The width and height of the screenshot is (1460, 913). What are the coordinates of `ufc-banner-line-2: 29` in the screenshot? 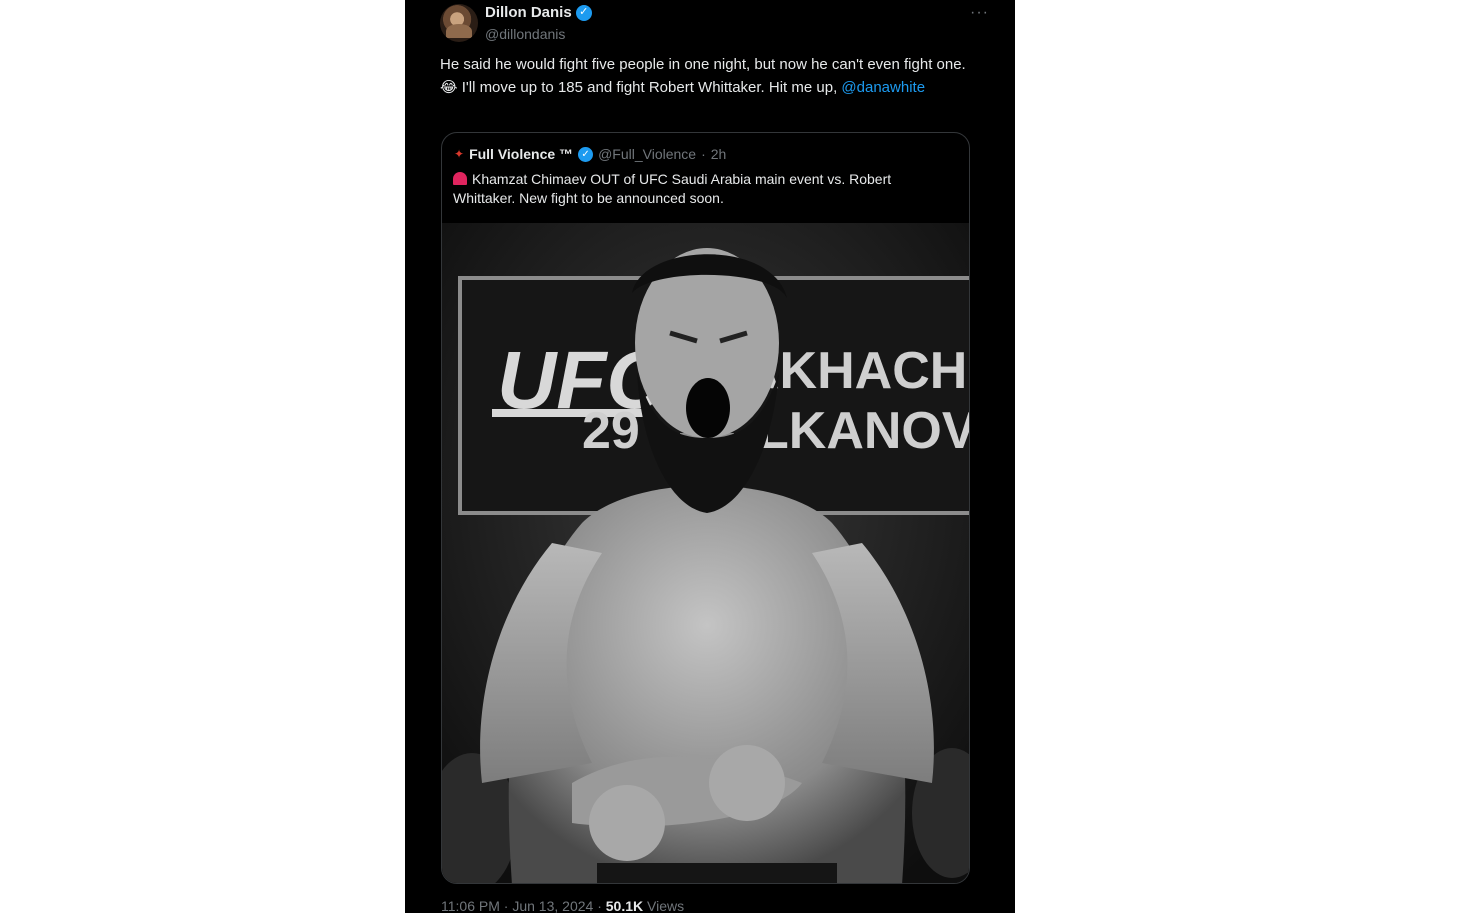 It's located at (611, 431).